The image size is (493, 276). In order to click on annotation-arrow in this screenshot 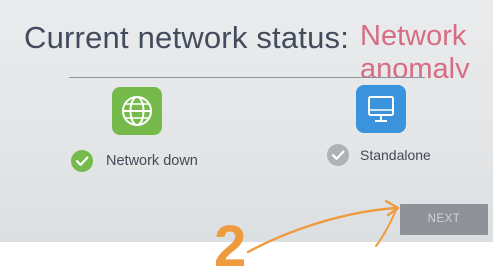, I will do `click(323, 226)`.